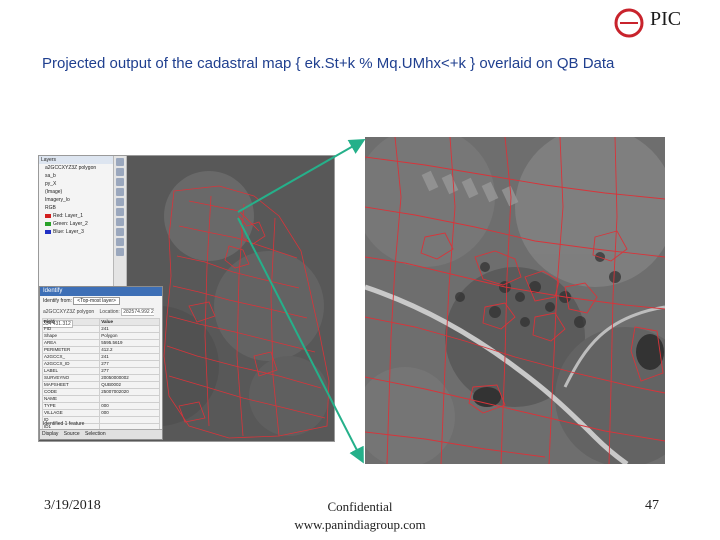  I want to click on table-cell: TYPE, so click(71, 406).